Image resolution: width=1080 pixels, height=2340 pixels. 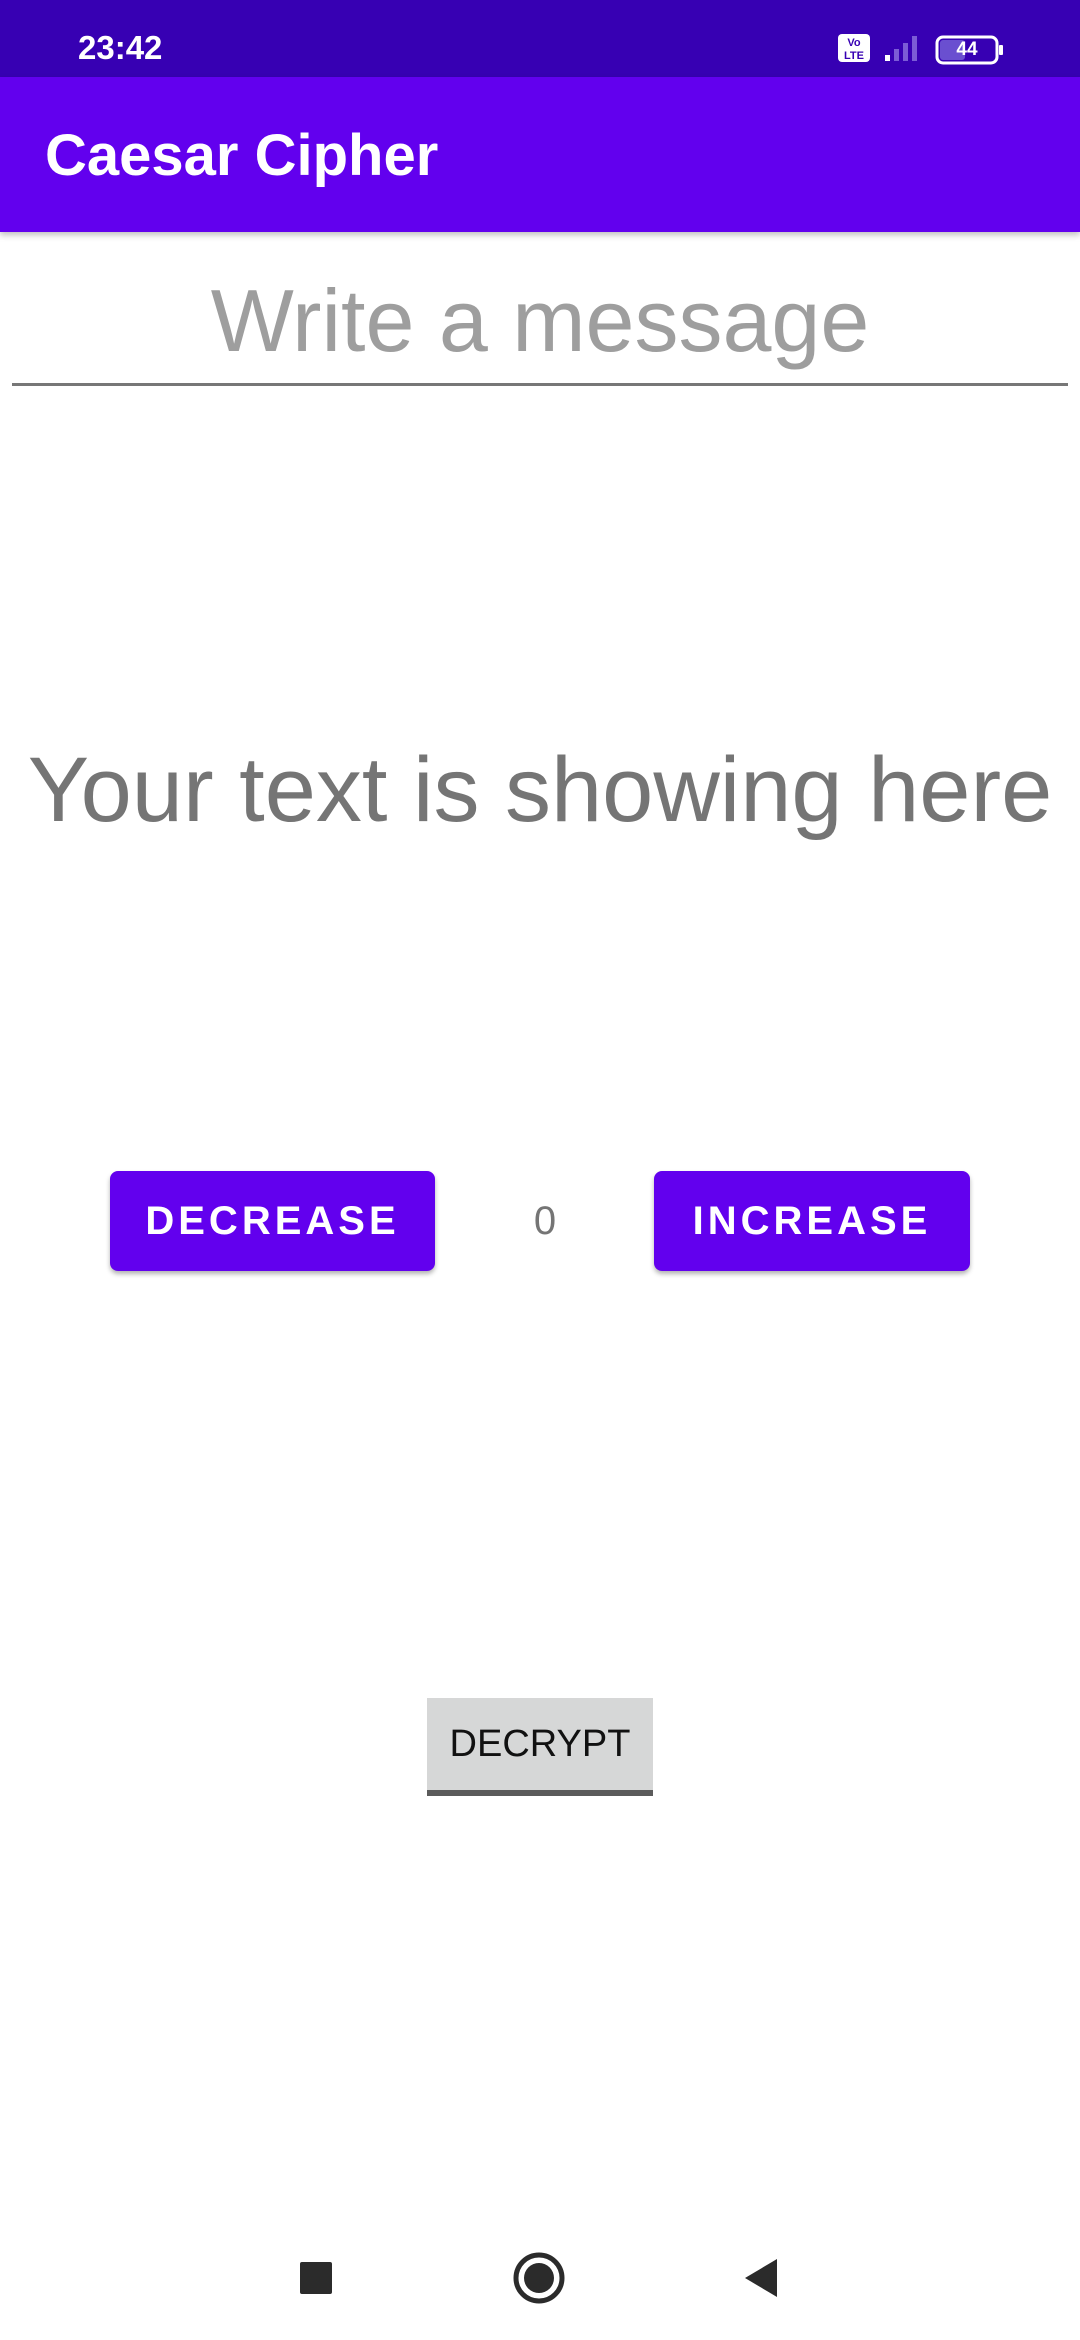 I want to click on svg-text: Vo, so click(x=854, y=43).